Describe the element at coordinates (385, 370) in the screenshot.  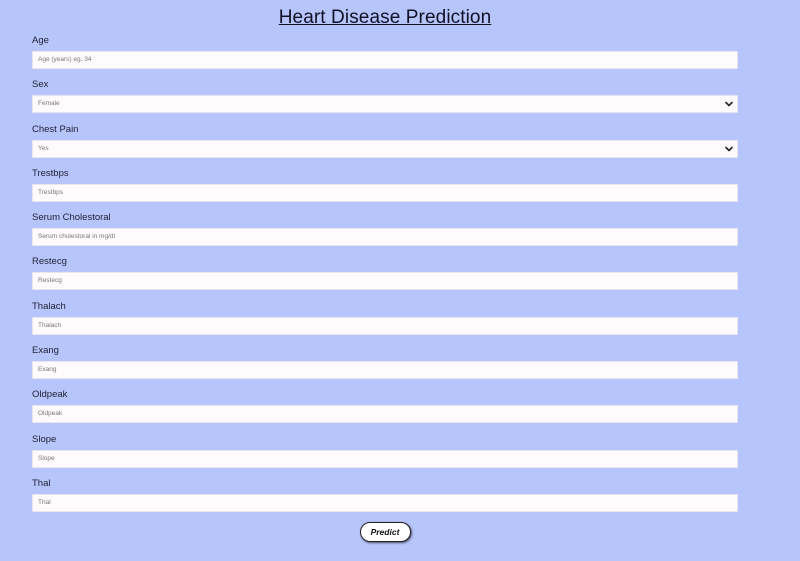
I see `exang-input: Exang` at that location.